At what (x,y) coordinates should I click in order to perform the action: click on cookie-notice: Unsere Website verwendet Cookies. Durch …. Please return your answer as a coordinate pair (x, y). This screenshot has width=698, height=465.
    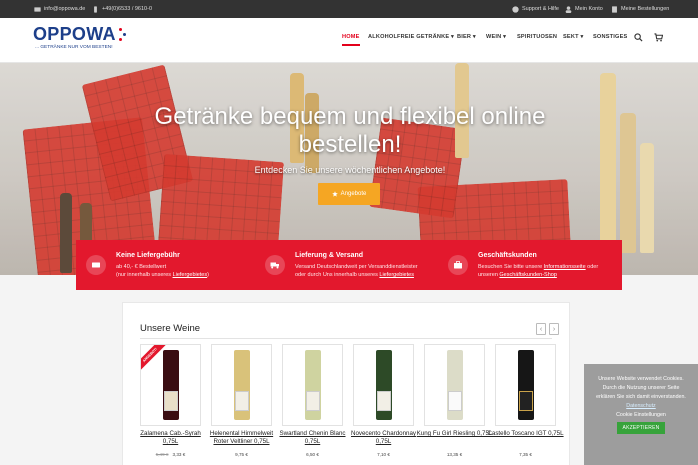
    Looking at the image, I should click on (641, 414).